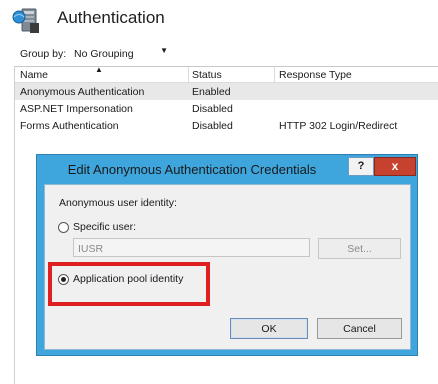 This screenshot has width=438, height=384. I want to click on row-name: ASP.NET Impersonation, so click(76, 109).